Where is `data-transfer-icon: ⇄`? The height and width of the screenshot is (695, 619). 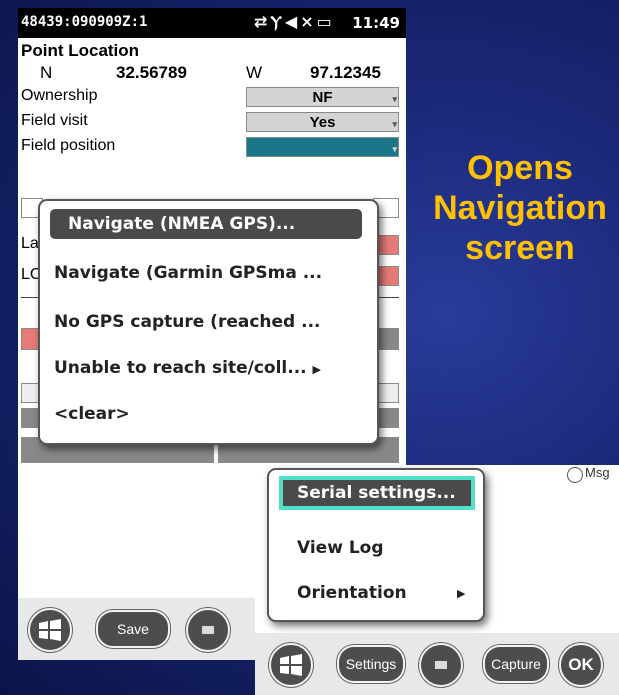
data-transfer-icon: ⇄ is located at coordinates (262, 21).